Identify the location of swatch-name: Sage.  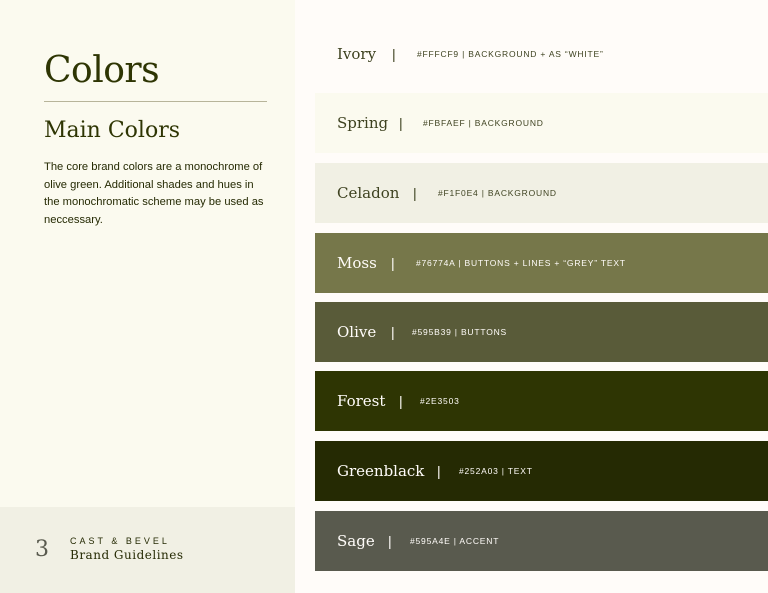
(356, 541).